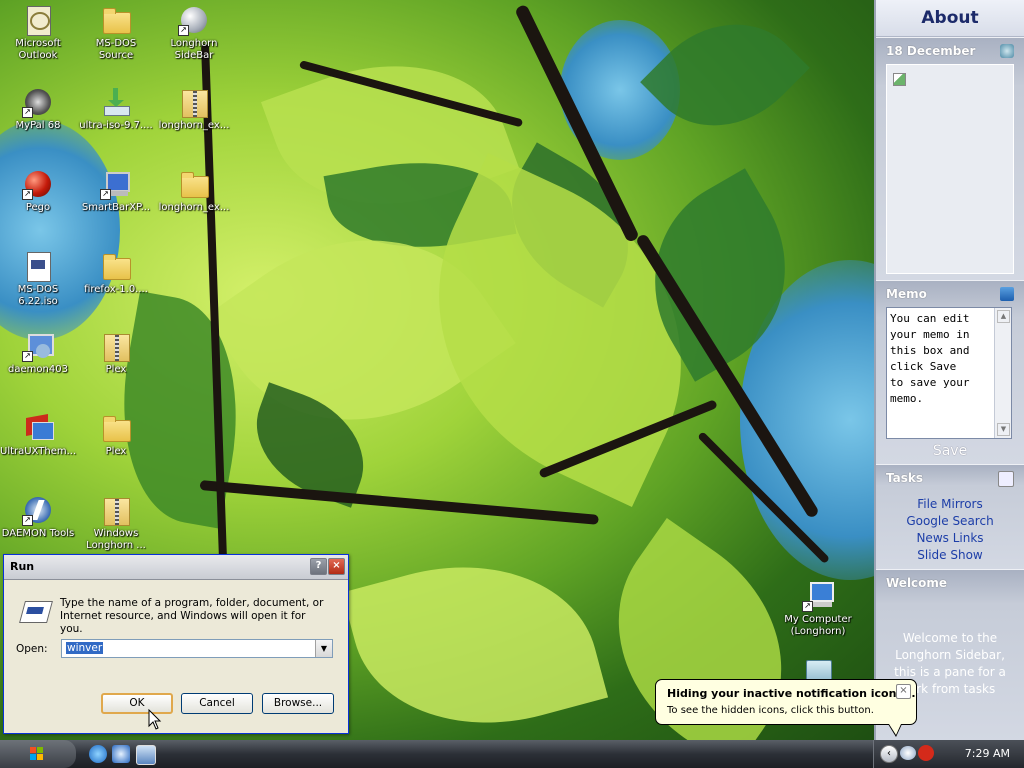 This screenshot has width=1024, height=768. I want to click on desktop-icon-label: MyPal 68, so click(38, 125).